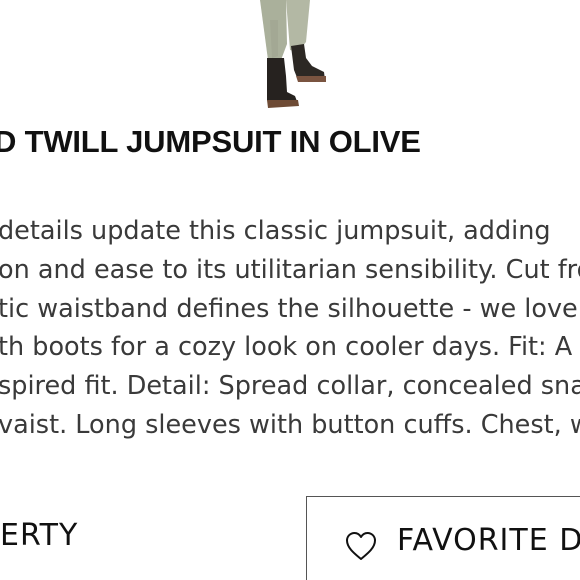 The width and height of the screenshot is (580, 580). What do you see at coordinates (361, 546) in the screenshot?
I see `heart-icon` at bounding box center [361, 546].